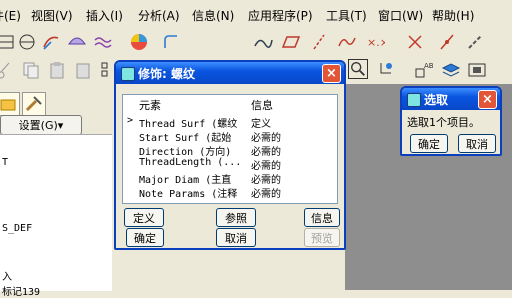 This screenshot has width=512, height=298. I want to click on cut-icon, so click(8, 70).